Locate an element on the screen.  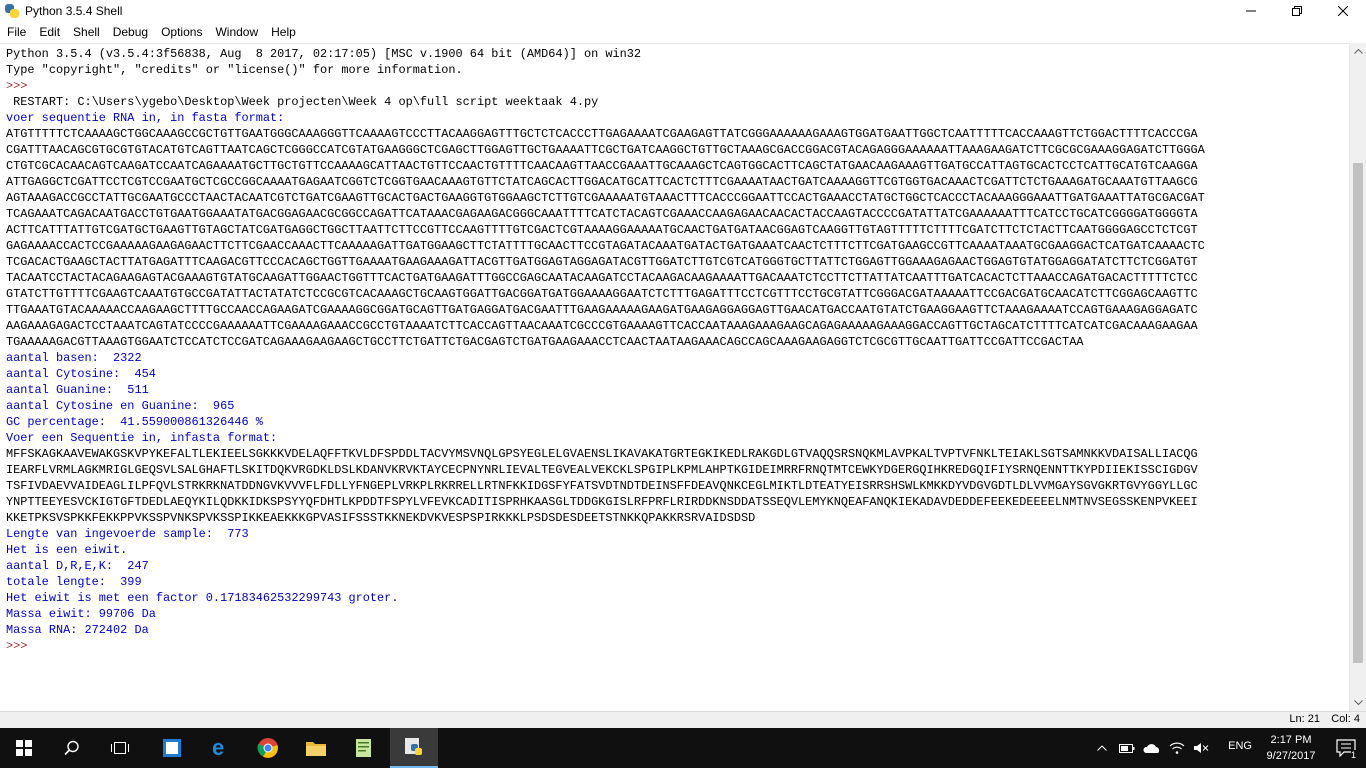
shell-line: Voer een Sequentie in, infasta format: is located at coordinates (142, 438).